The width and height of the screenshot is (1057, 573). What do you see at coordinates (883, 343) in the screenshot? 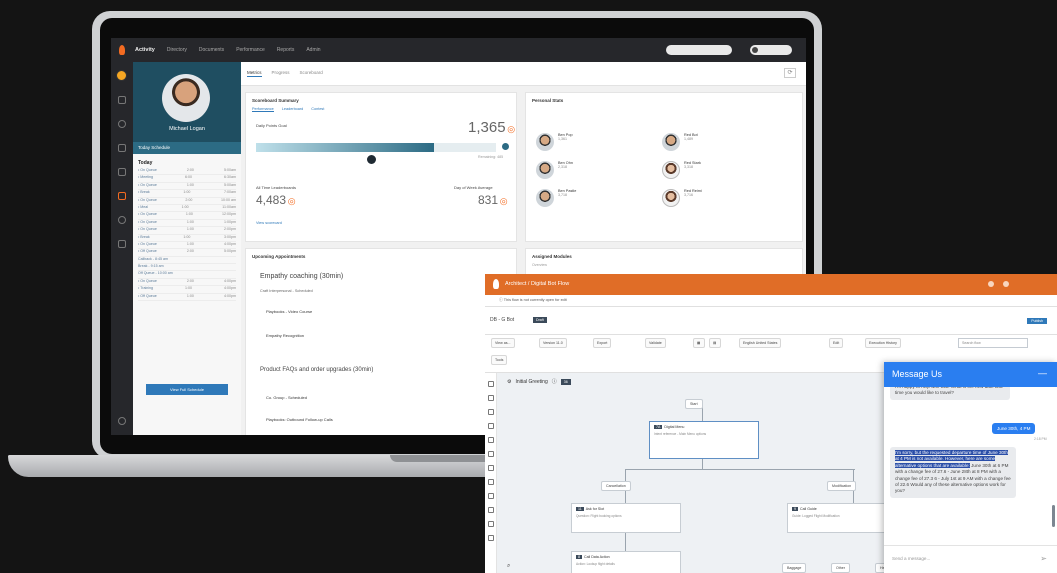
I see `execution-history-button: Execution History` at bounding box center [883, 343].